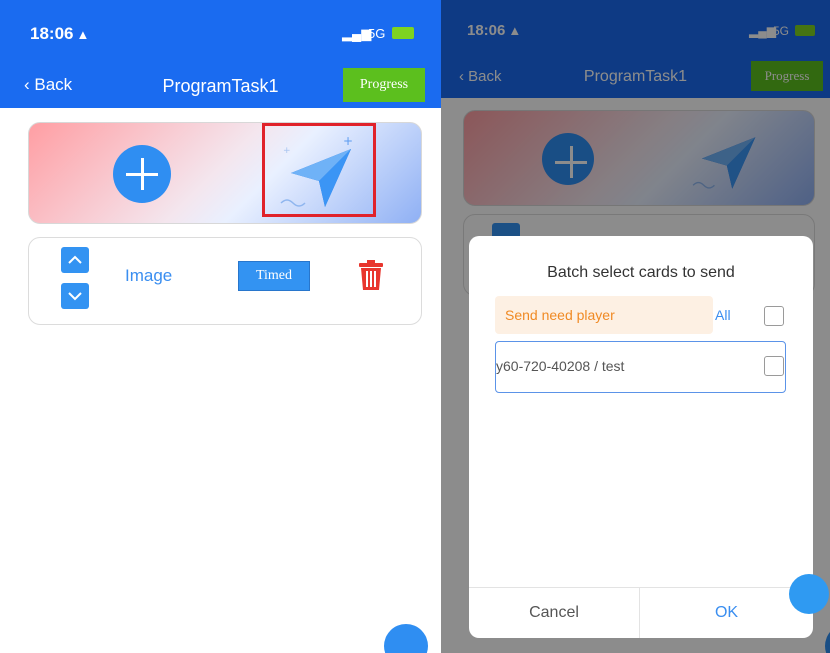 This screenshot has width=830, height=653. I want to click on chevron-up-icon, so click(75, 259).